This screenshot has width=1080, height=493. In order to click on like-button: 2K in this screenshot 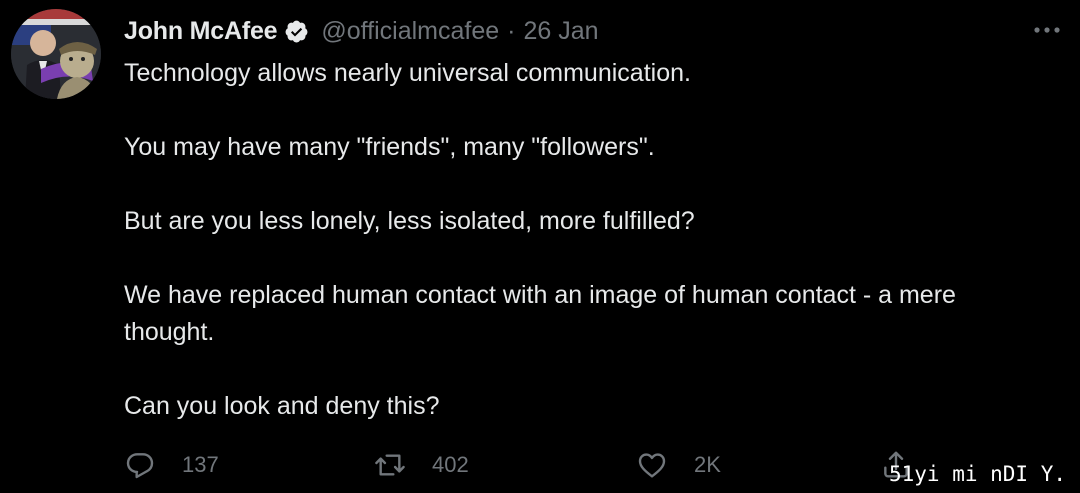, I will do `click(678, 465)`.